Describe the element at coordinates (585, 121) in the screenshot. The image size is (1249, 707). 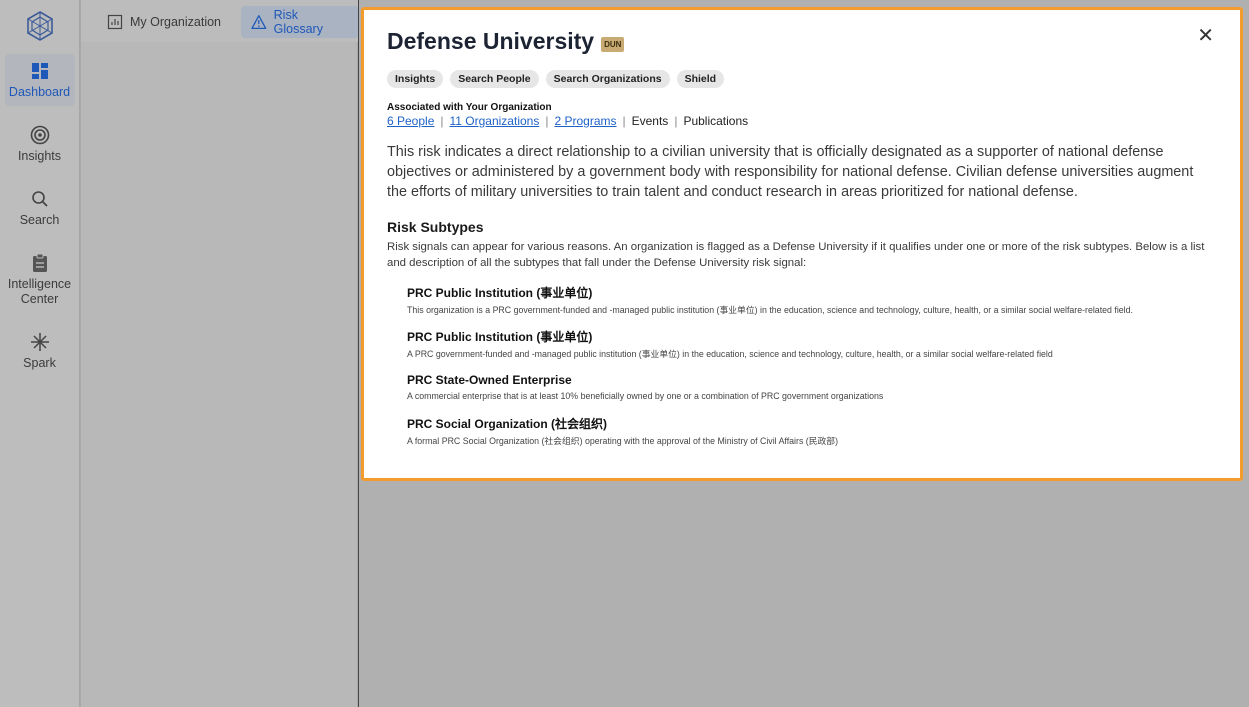
I see `link-programs: 2 Programs` at that location.